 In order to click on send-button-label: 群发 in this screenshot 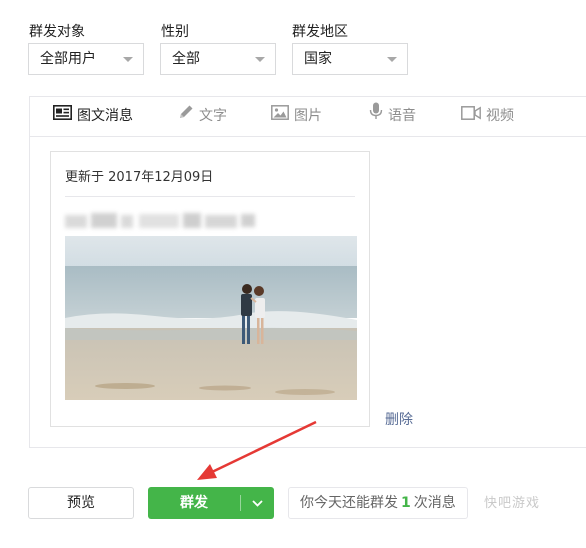, I will do `click(194, 503)`.